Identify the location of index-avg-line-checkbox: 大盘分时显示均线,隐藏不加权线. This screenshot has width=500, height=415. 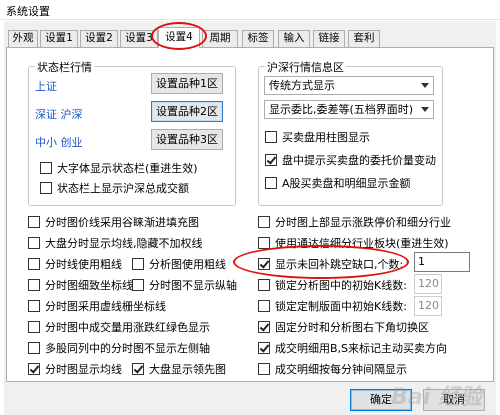
(115, 244).